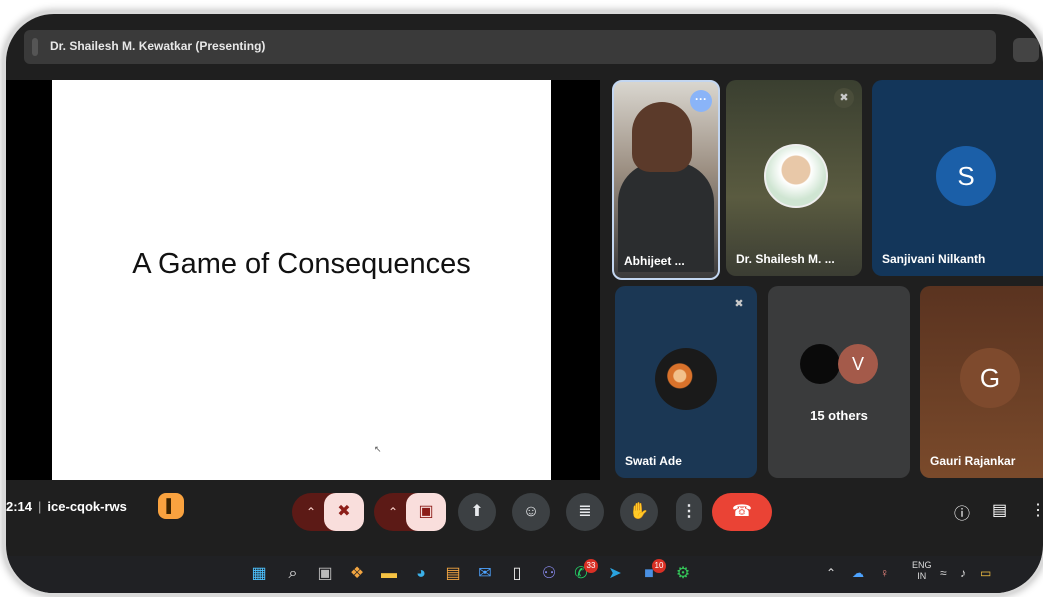  Describe the element at coordinates (963, 573) in the screenshot. I see `volume-icon: ♪` at that location.